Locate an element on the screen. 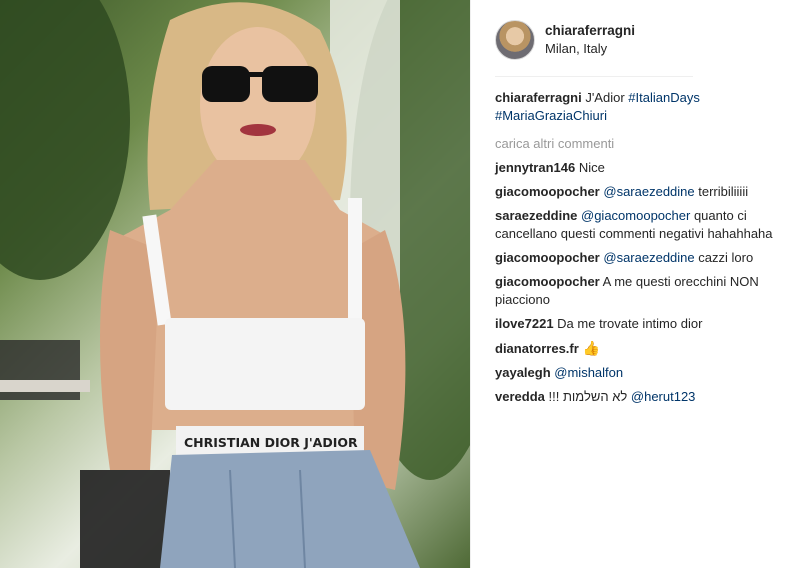 This screenshot has width=797, height=568. avatar is located at coordinates (515, 40).